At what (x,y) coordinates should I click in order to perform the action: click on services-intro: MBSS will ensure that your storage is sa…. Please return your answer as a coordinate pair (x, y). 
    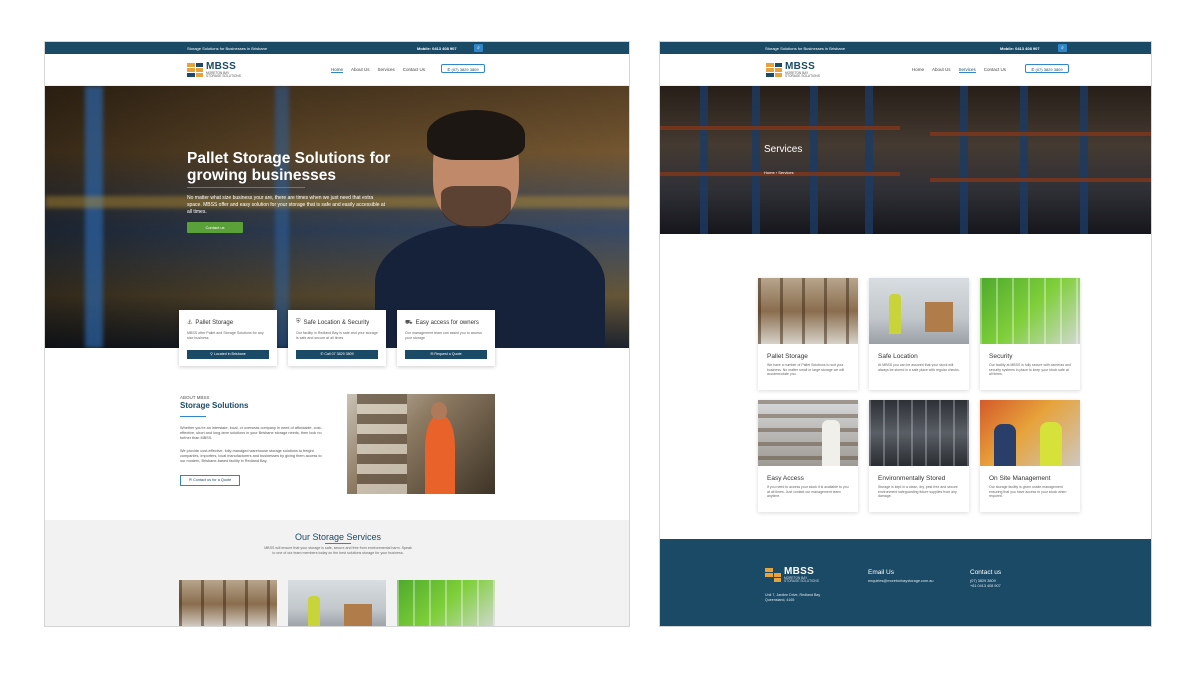
    Looking at the image, I should click on (338, 550).